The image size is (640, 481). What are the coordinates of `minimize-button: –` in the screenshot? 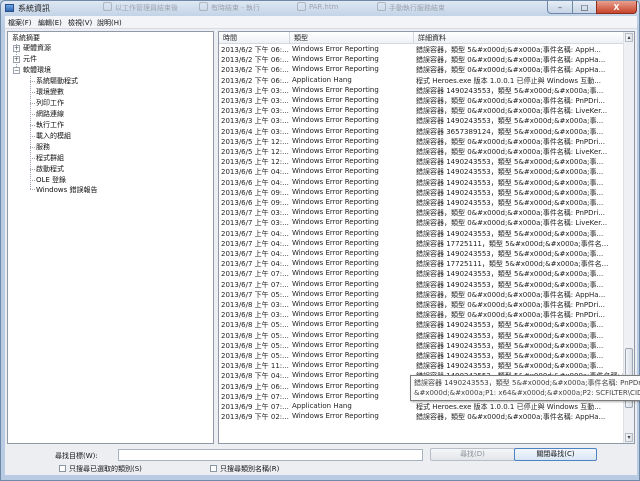 It's located at (560, 7).